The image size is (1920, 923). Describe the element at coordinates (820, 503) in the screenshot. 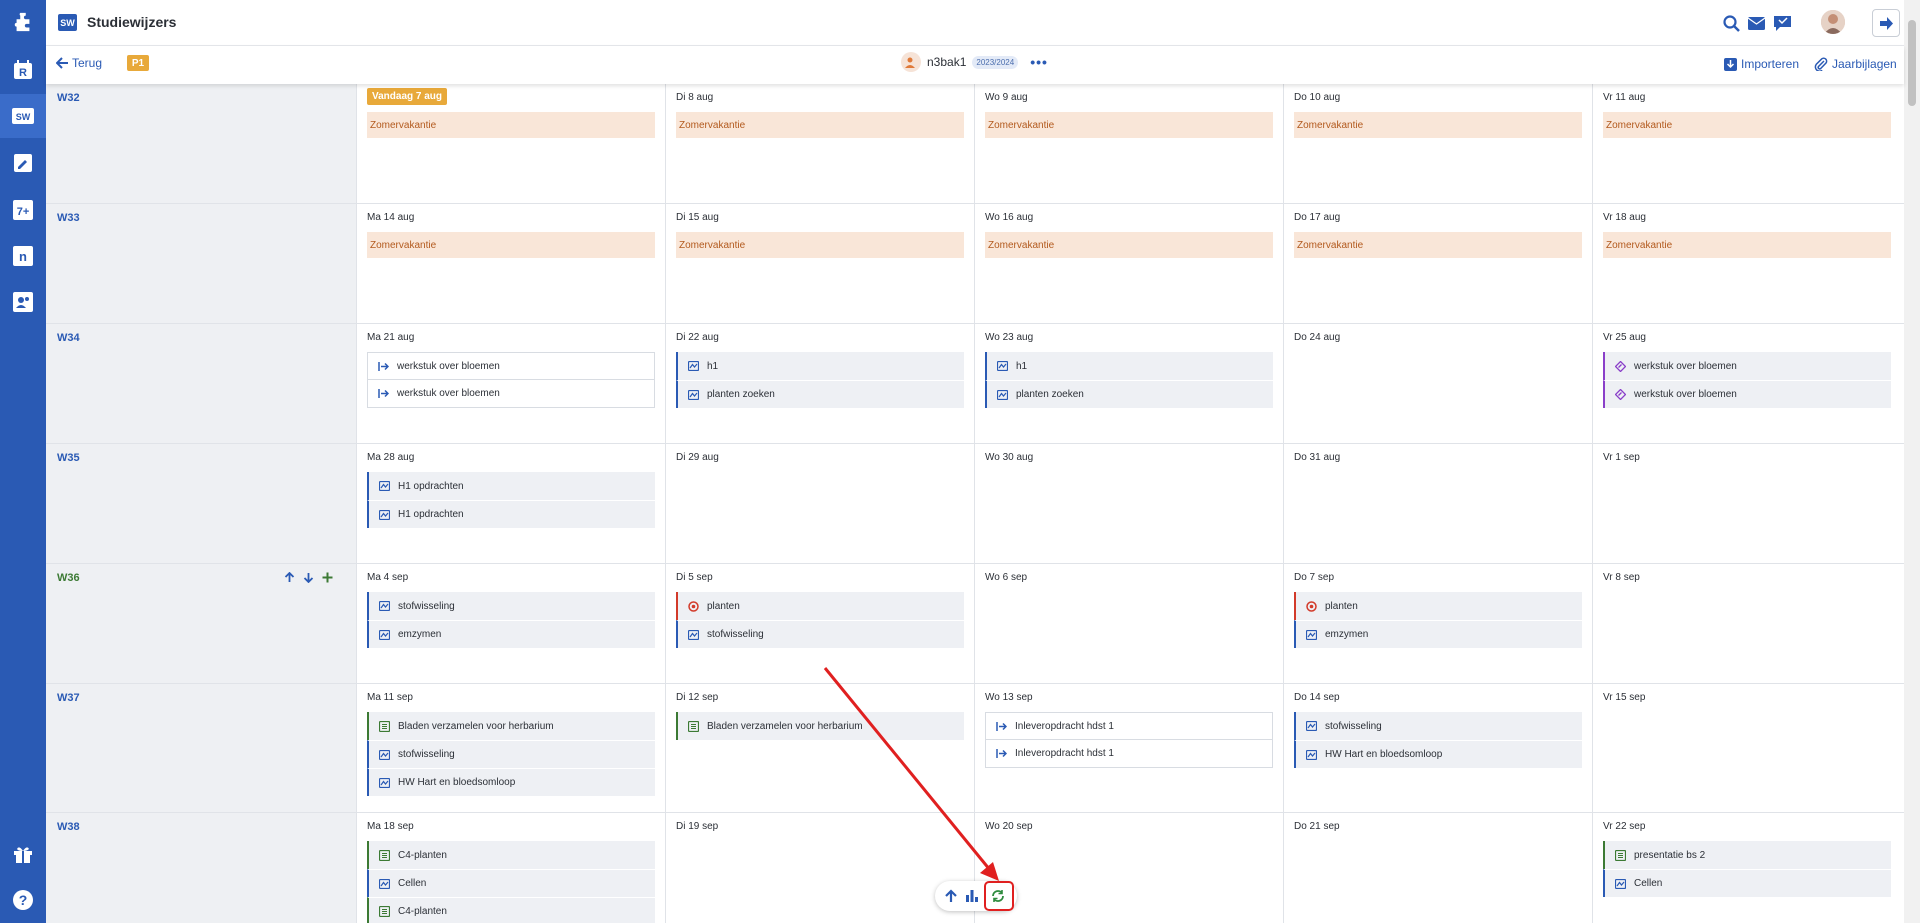

I see `day-cell: Di 29 aug` at that location.